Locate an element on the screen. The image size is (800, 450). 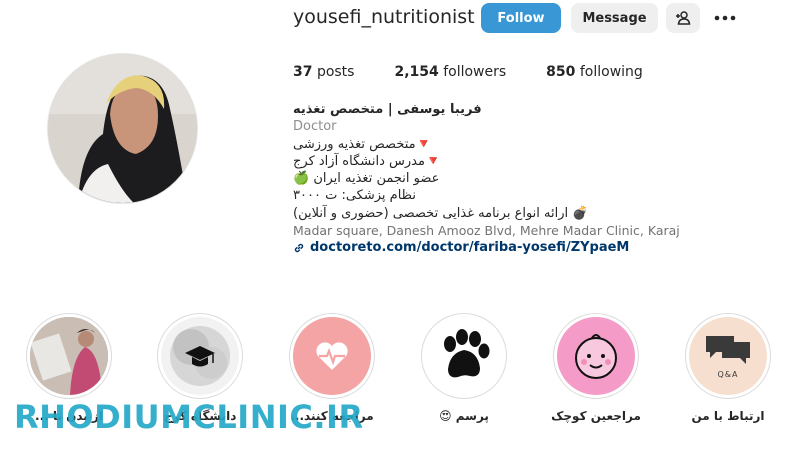
following-count: 850 is located at coordinates (561, 72).